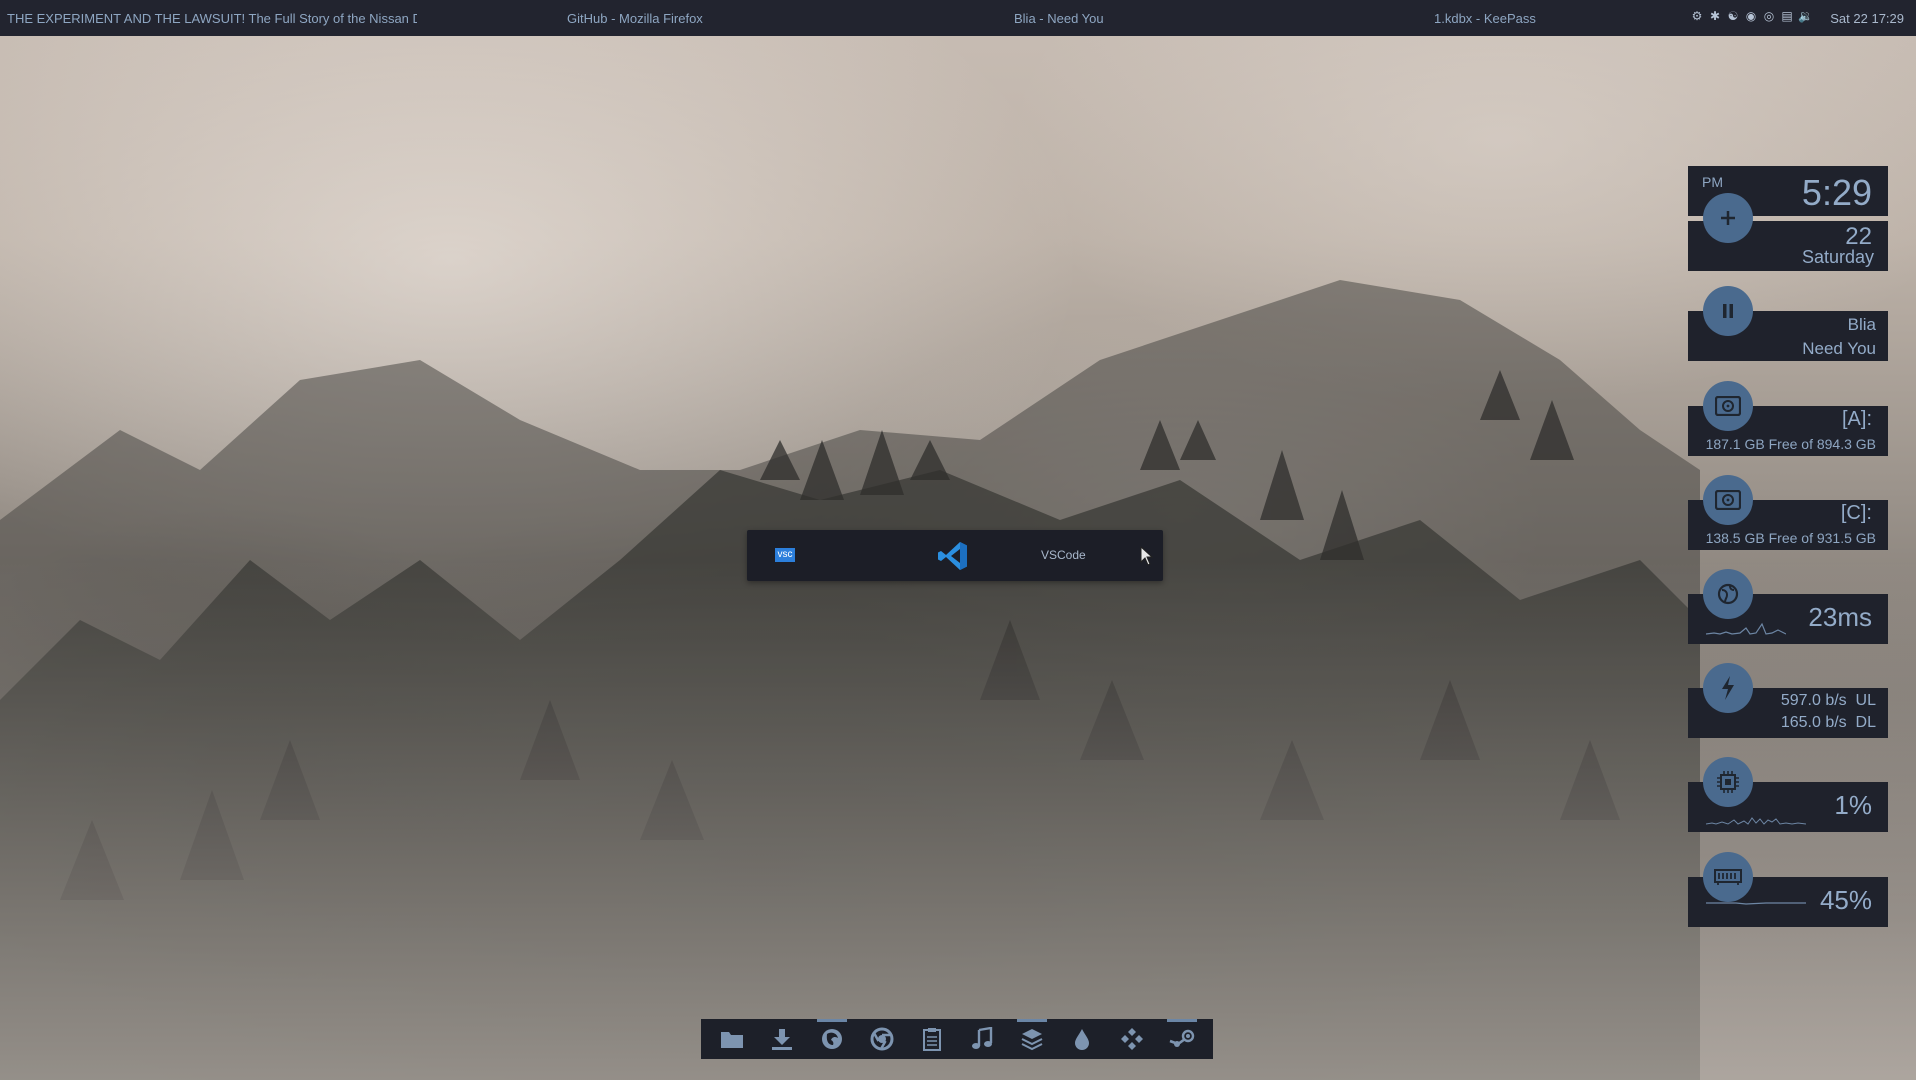 The width and height of the screenshot is (1916, 1080). I want to click on ping-badge, so click(1728, 594).